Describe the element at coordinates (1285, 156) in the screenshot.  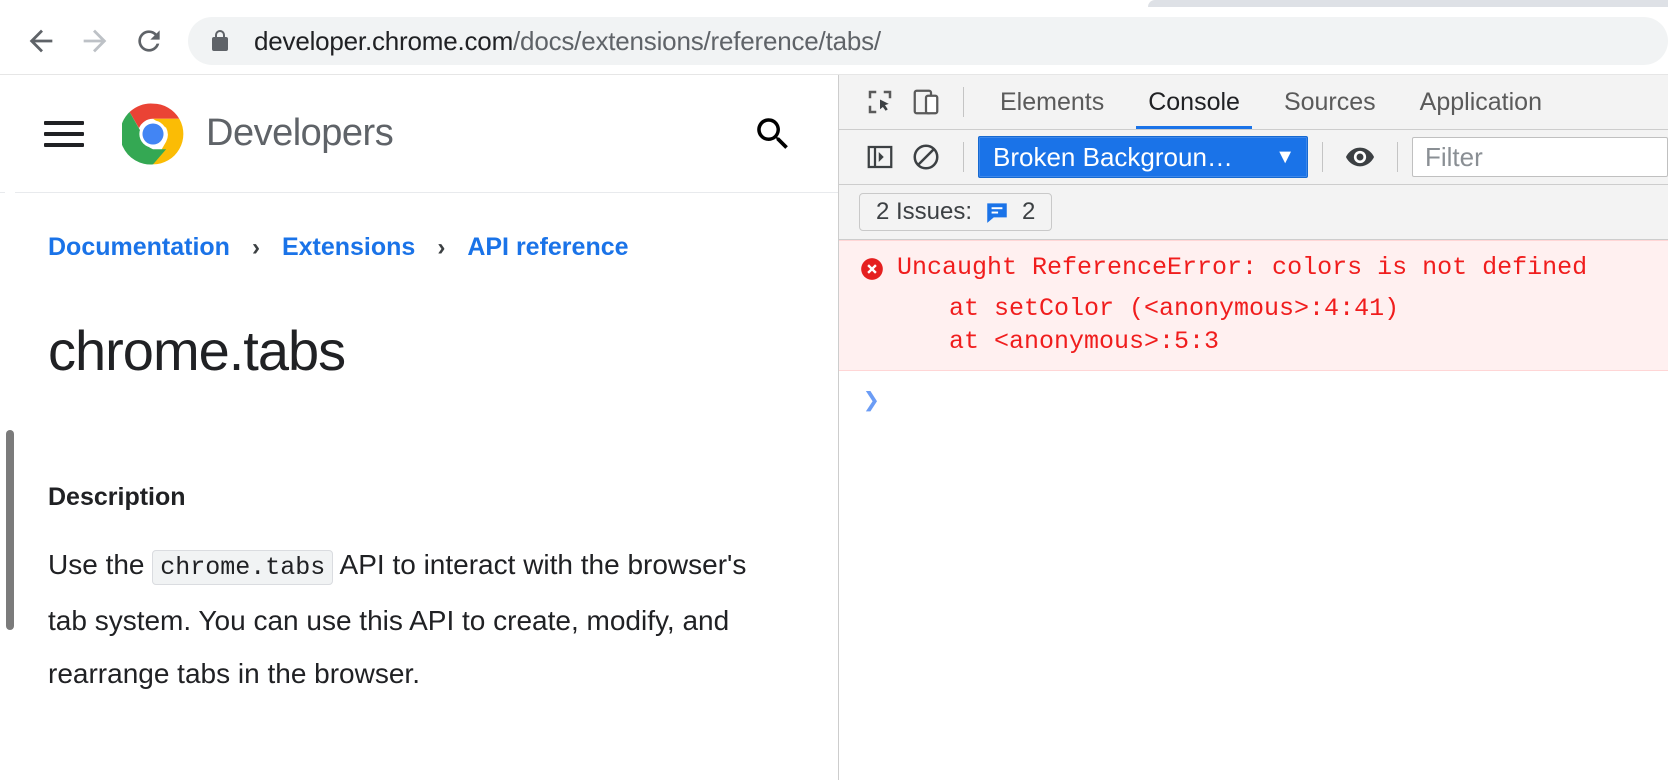
I see `chevron-down-icon: ▼` at that location.